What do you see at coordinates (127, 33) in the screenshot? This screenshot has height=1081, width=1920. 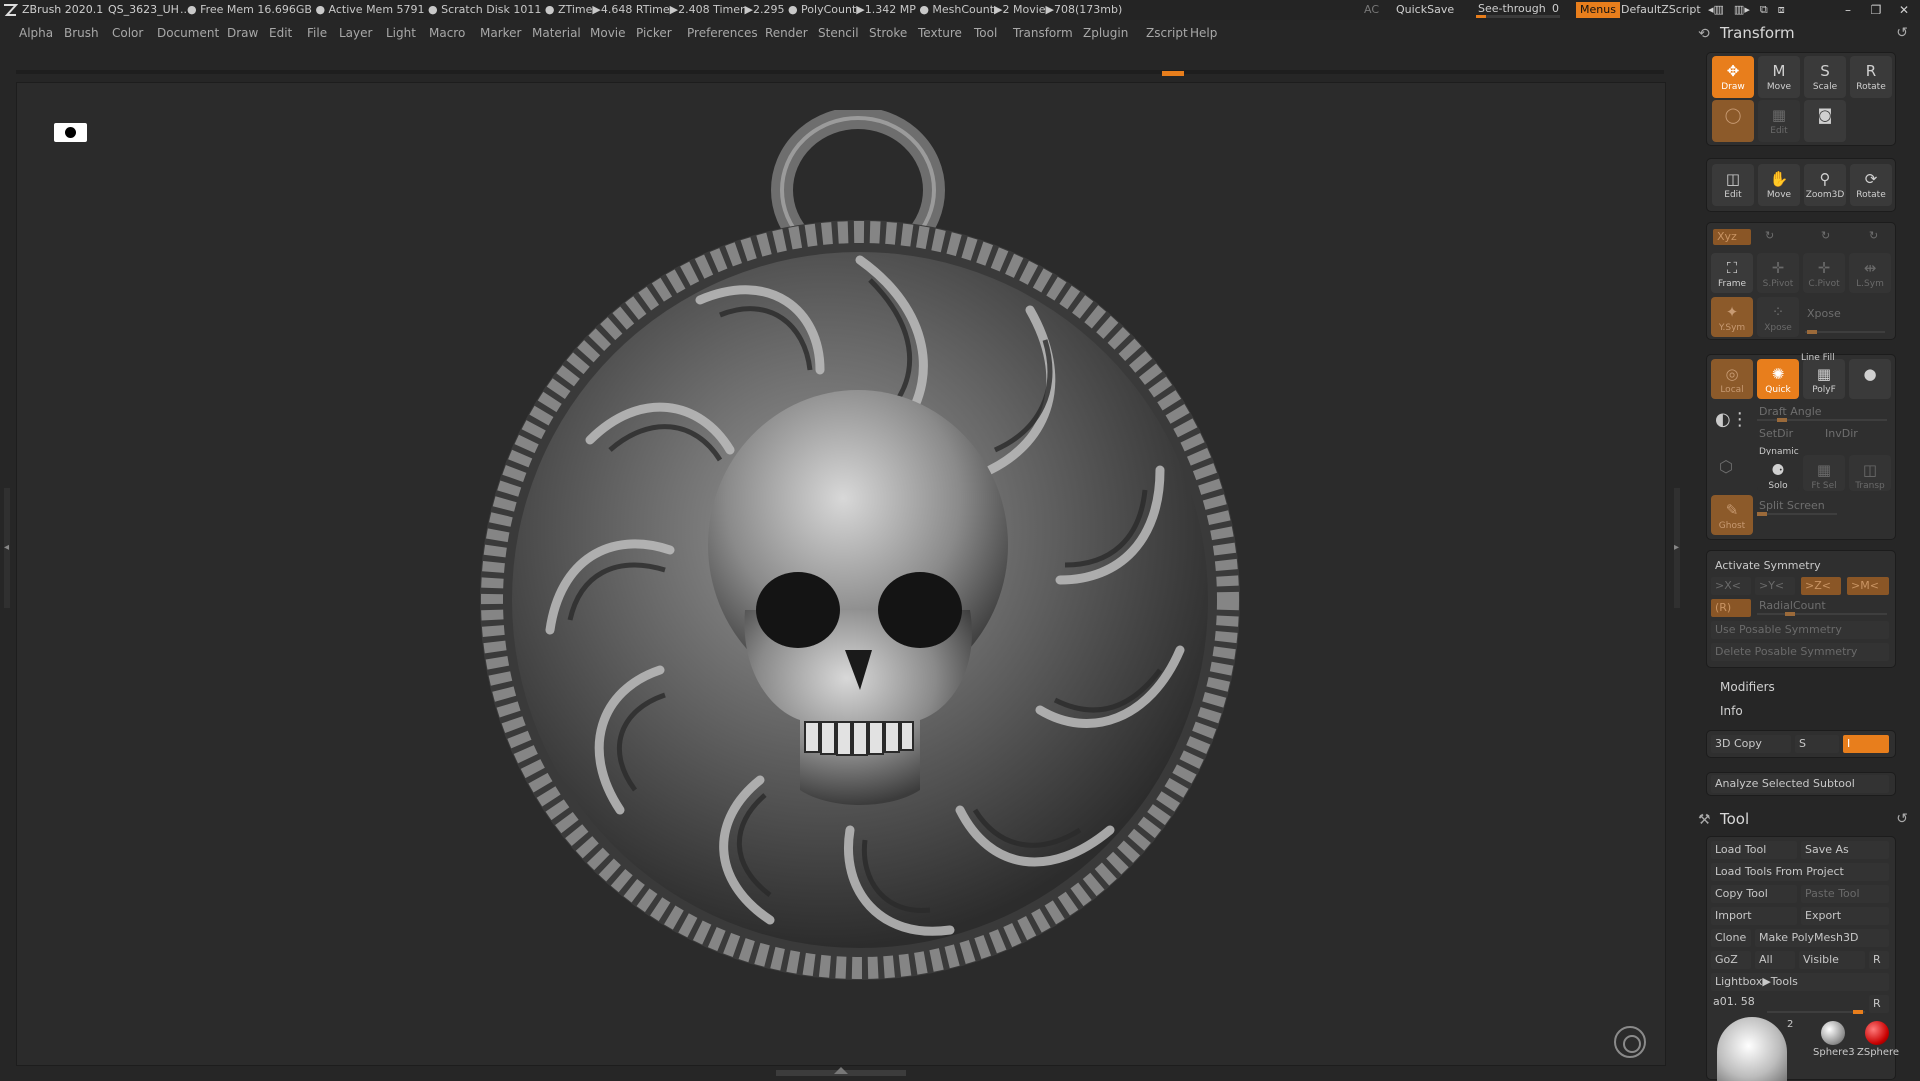 I see `menu-color: Color` at bounding box center [127, 33].